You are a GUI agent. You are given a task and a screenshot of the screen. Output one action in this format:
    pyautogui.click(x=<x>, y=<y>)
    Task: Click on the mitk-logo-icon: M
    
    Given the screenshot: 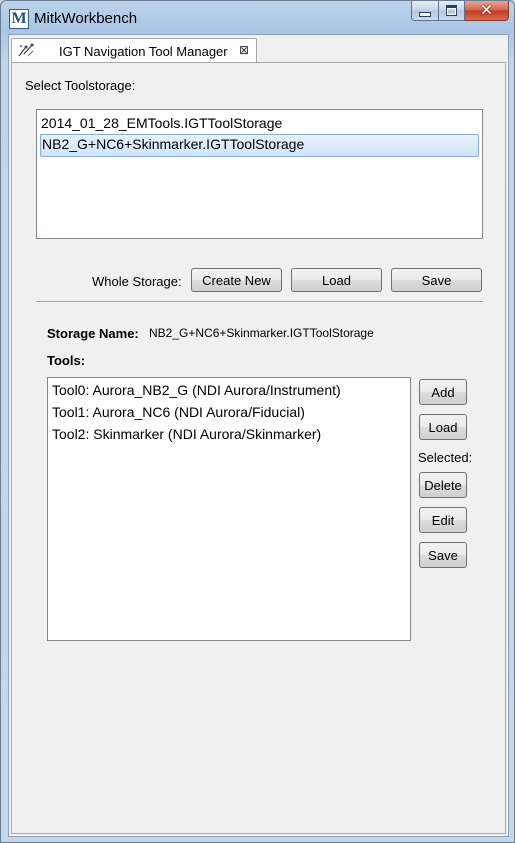 What is the action you would take?
    pyautogui.click(x=19, y=19)
    